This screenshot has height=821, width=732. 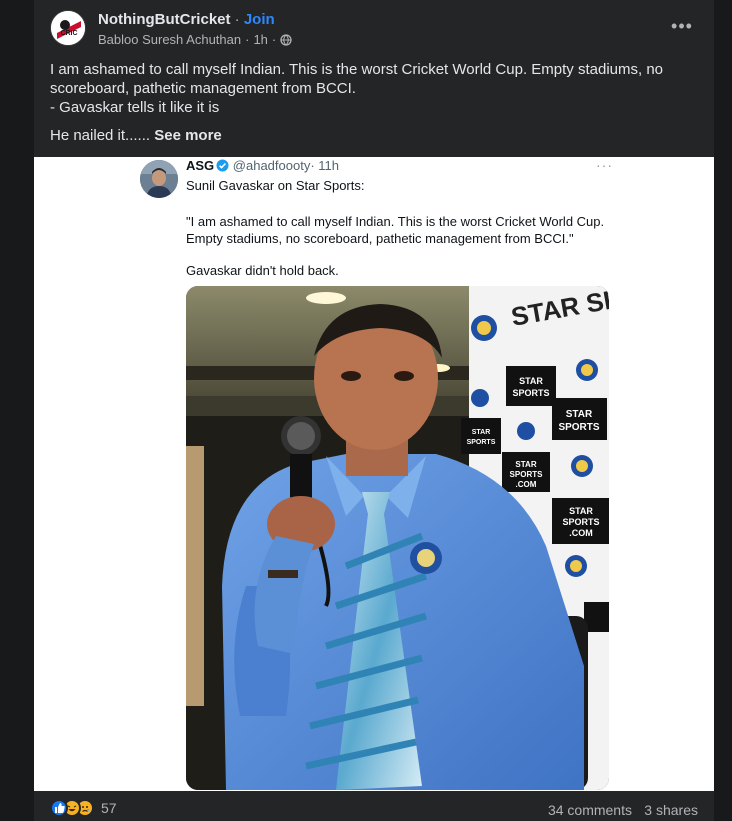 I want to click on logo-a-line2: SPORTS, so click(x=530, y=393).